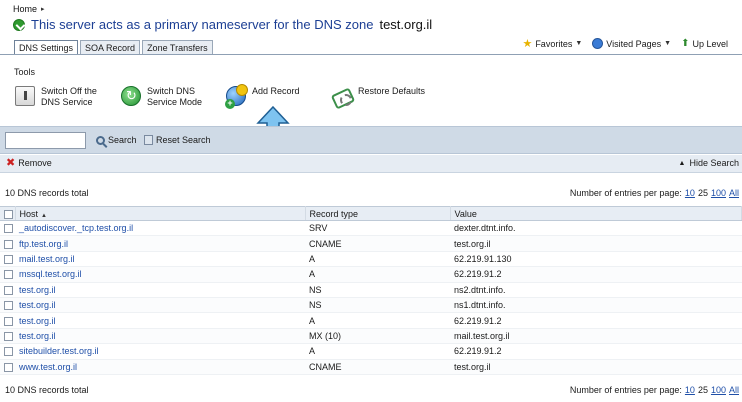 The height and width of the screenshot is (402, 742). I want to click on restore-defaults-icon, so click(342, 96).